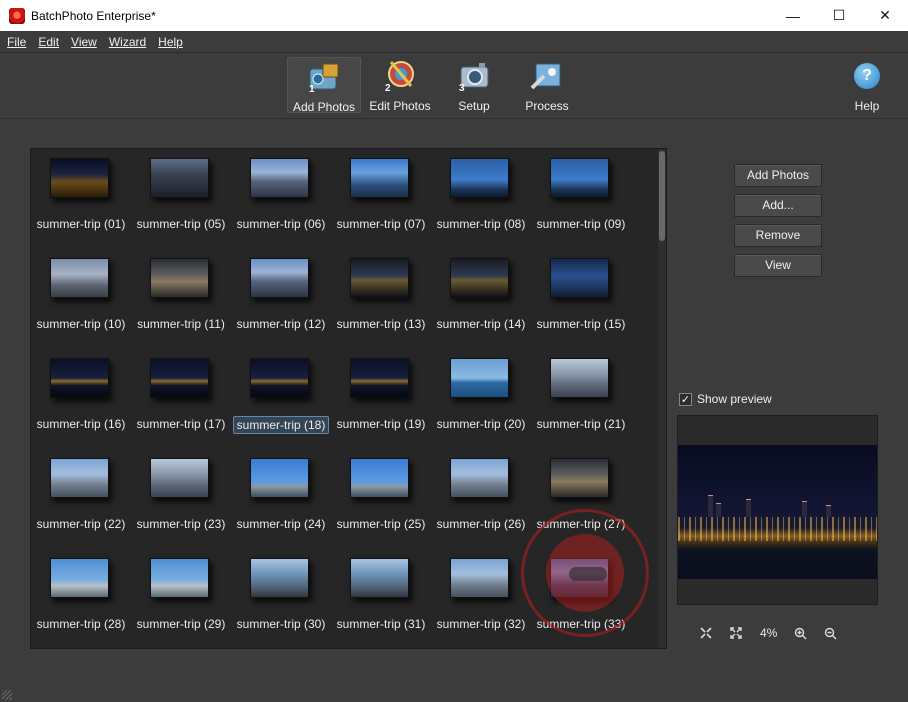  Describe the element at coordinates (181, 299) in the screenshot. I see `photo-thumbnail-item: summer-trip (11)` at that location.